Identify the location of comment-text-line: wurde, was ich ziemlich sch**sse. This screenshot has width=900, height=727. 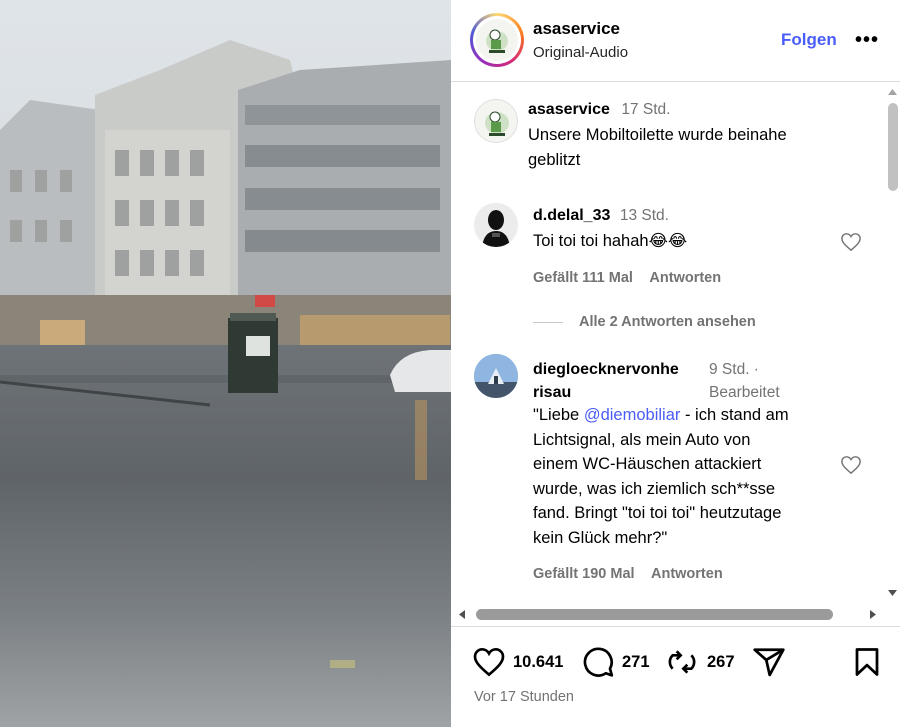
(654, 488).